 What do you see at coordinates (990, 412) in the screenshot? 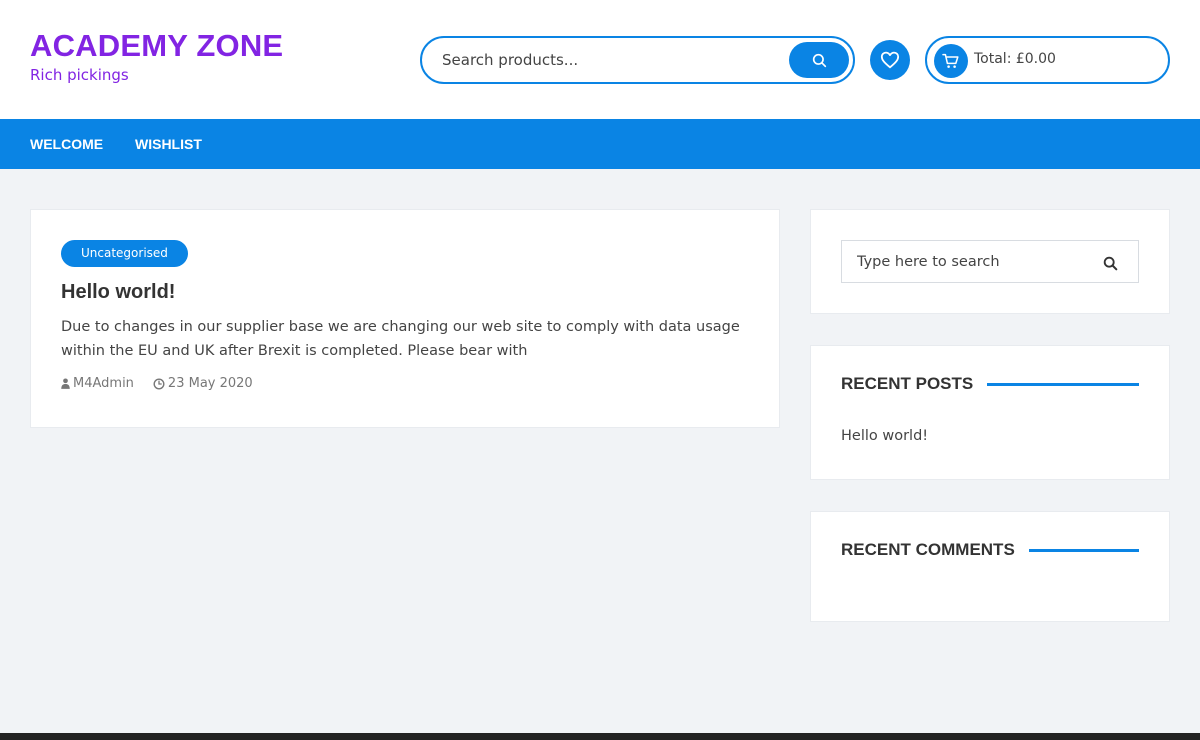
I see `recent-posts-widget: RECENT POSTS Hello world!` at bounding box center [990, 412].